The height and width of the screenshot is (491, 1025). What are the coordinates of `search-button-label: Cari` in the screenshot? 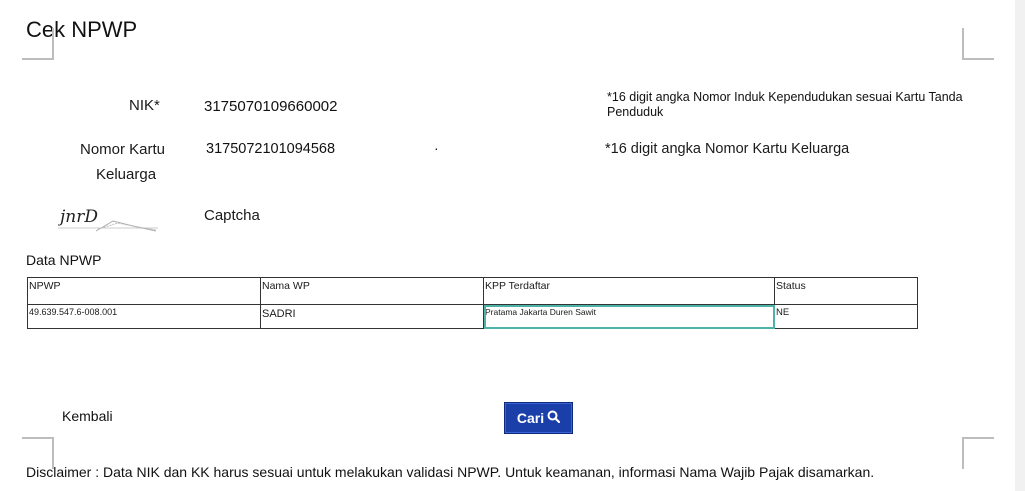 It's located at (530, 418).